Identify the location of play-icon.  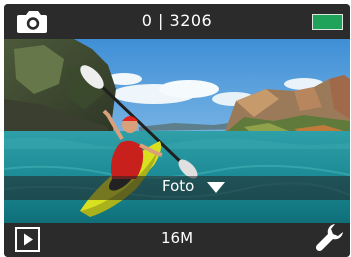
(28, 239).